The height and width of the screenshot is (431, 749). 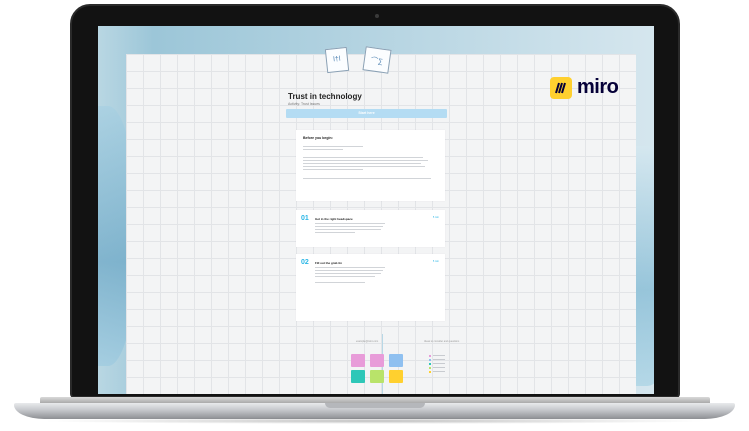 I want to click on sketch-note-icon: ⌒∑, so click(x=377, y=60).